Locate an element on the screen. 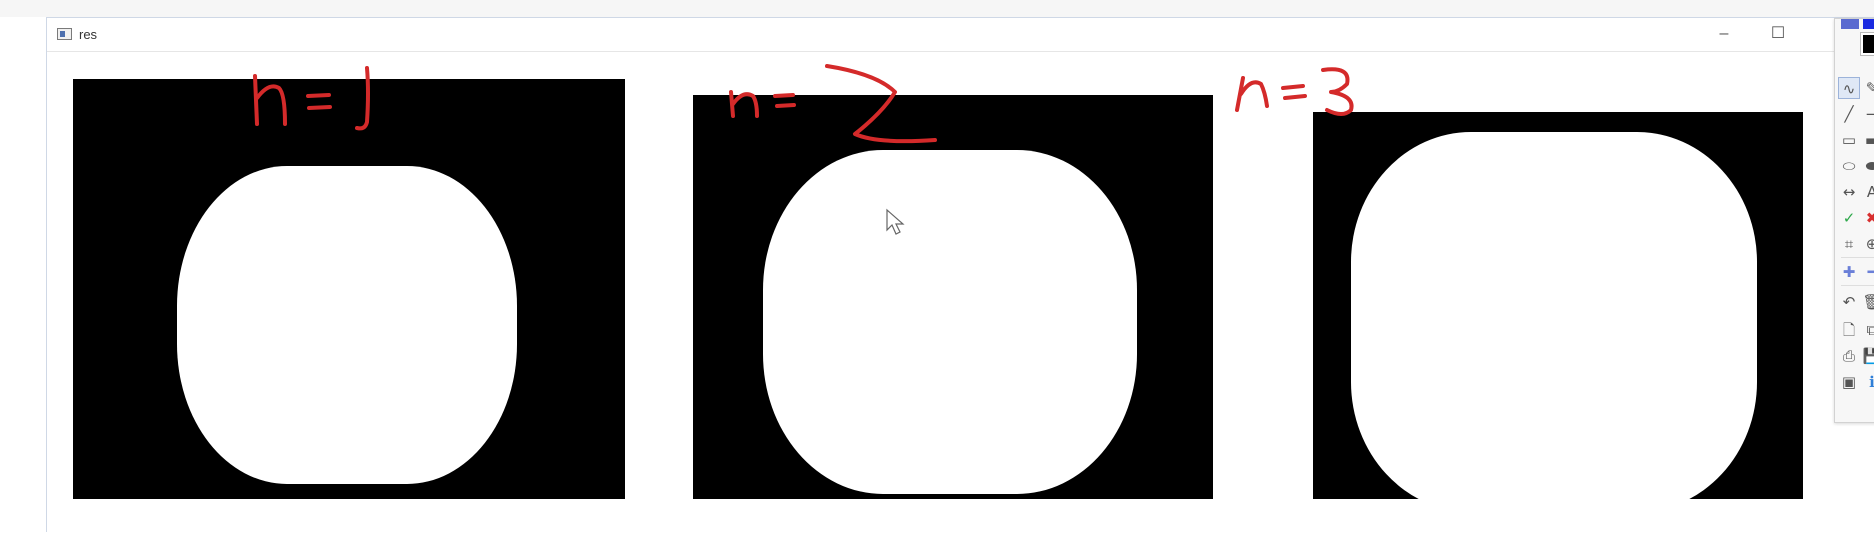 The height and width of the screenshot is (533, 1874). undo-icon: ↶ is located at coordinates (1849, 302).